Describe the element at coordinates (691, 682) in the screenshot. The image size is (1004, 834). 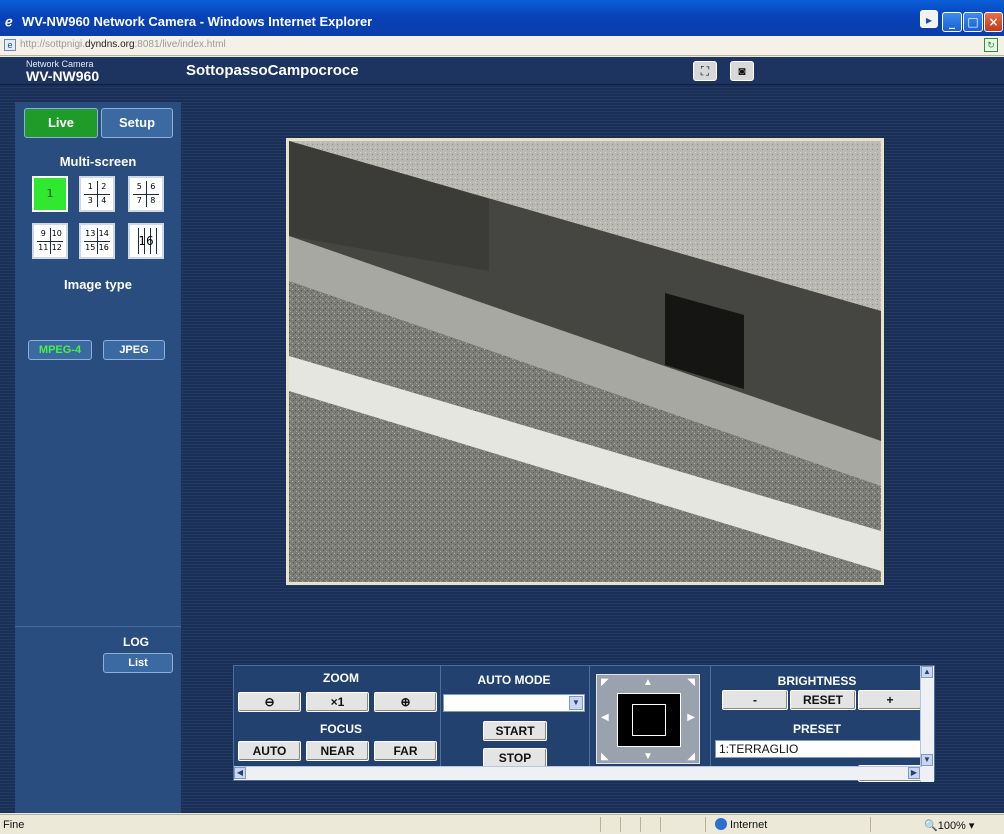
I see `pan-up-right-icon: ◥` at that location.